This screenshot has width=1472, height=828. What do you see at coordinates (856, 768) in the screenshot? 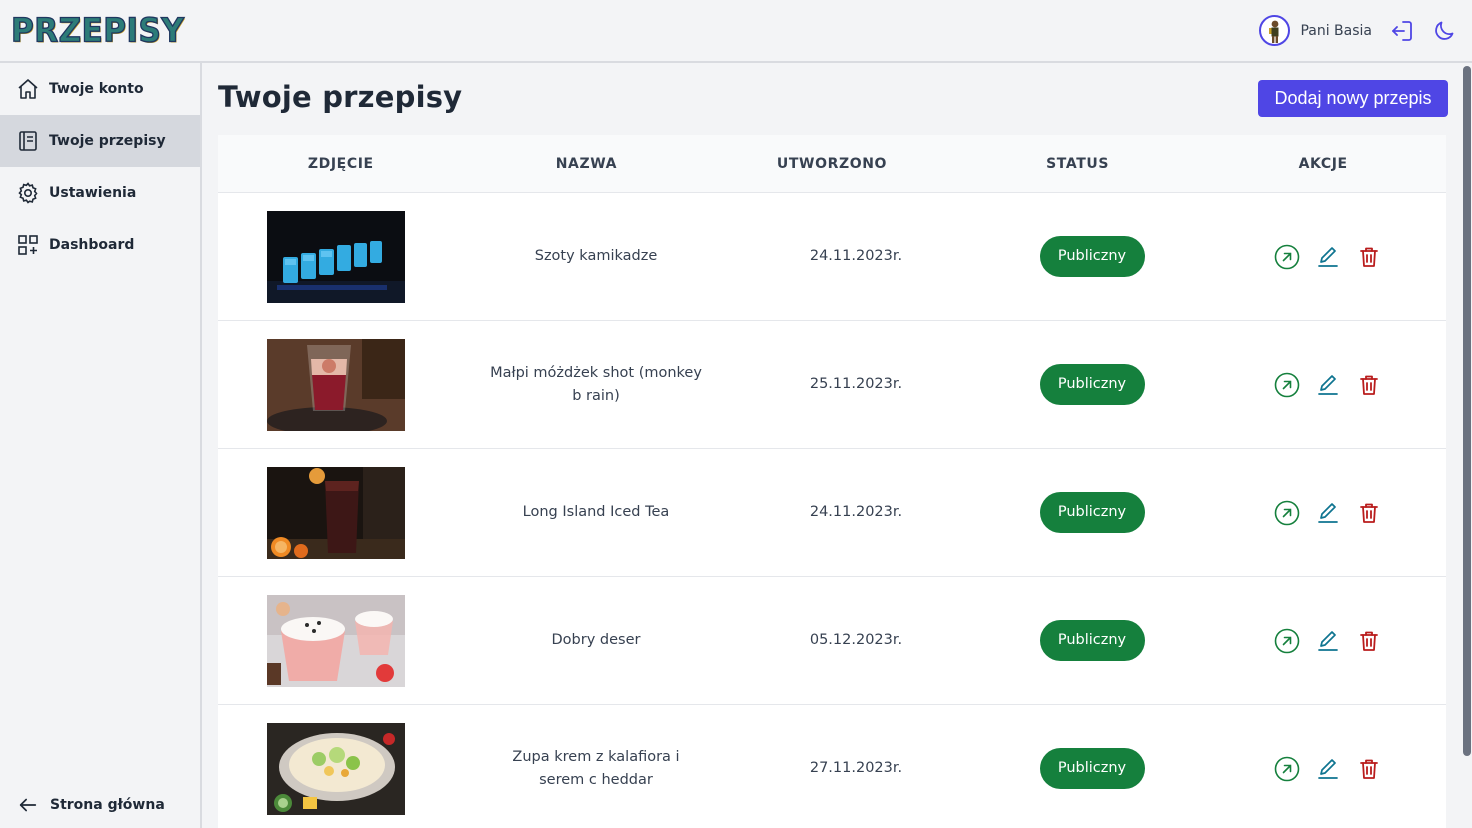
I see `recipe-created: 27.11.2023r.` at bounding box center [856, 768].